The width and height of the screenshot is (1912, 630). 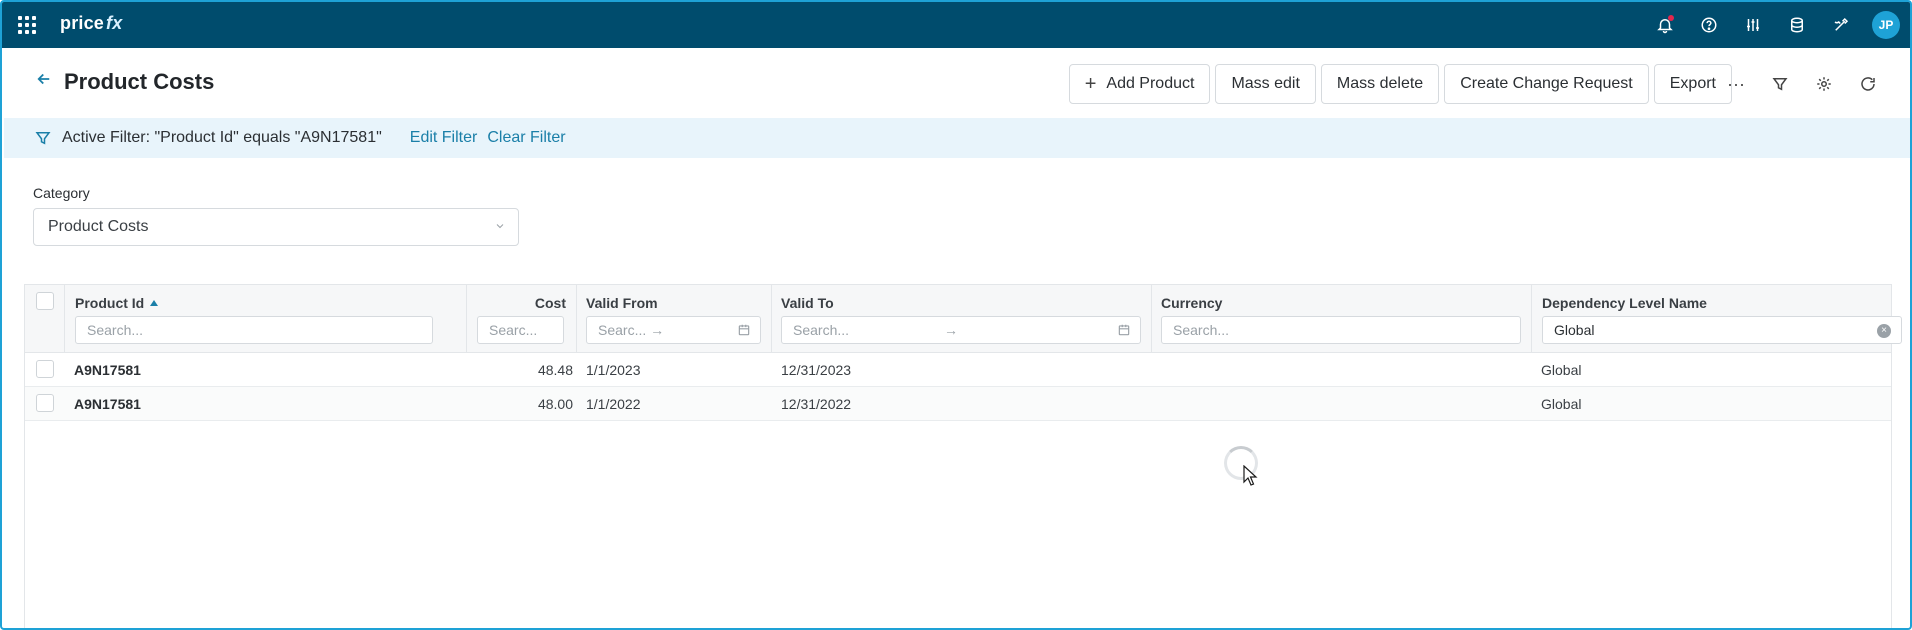 I want to click on export-button: Export, so click(x=1692, y=84).